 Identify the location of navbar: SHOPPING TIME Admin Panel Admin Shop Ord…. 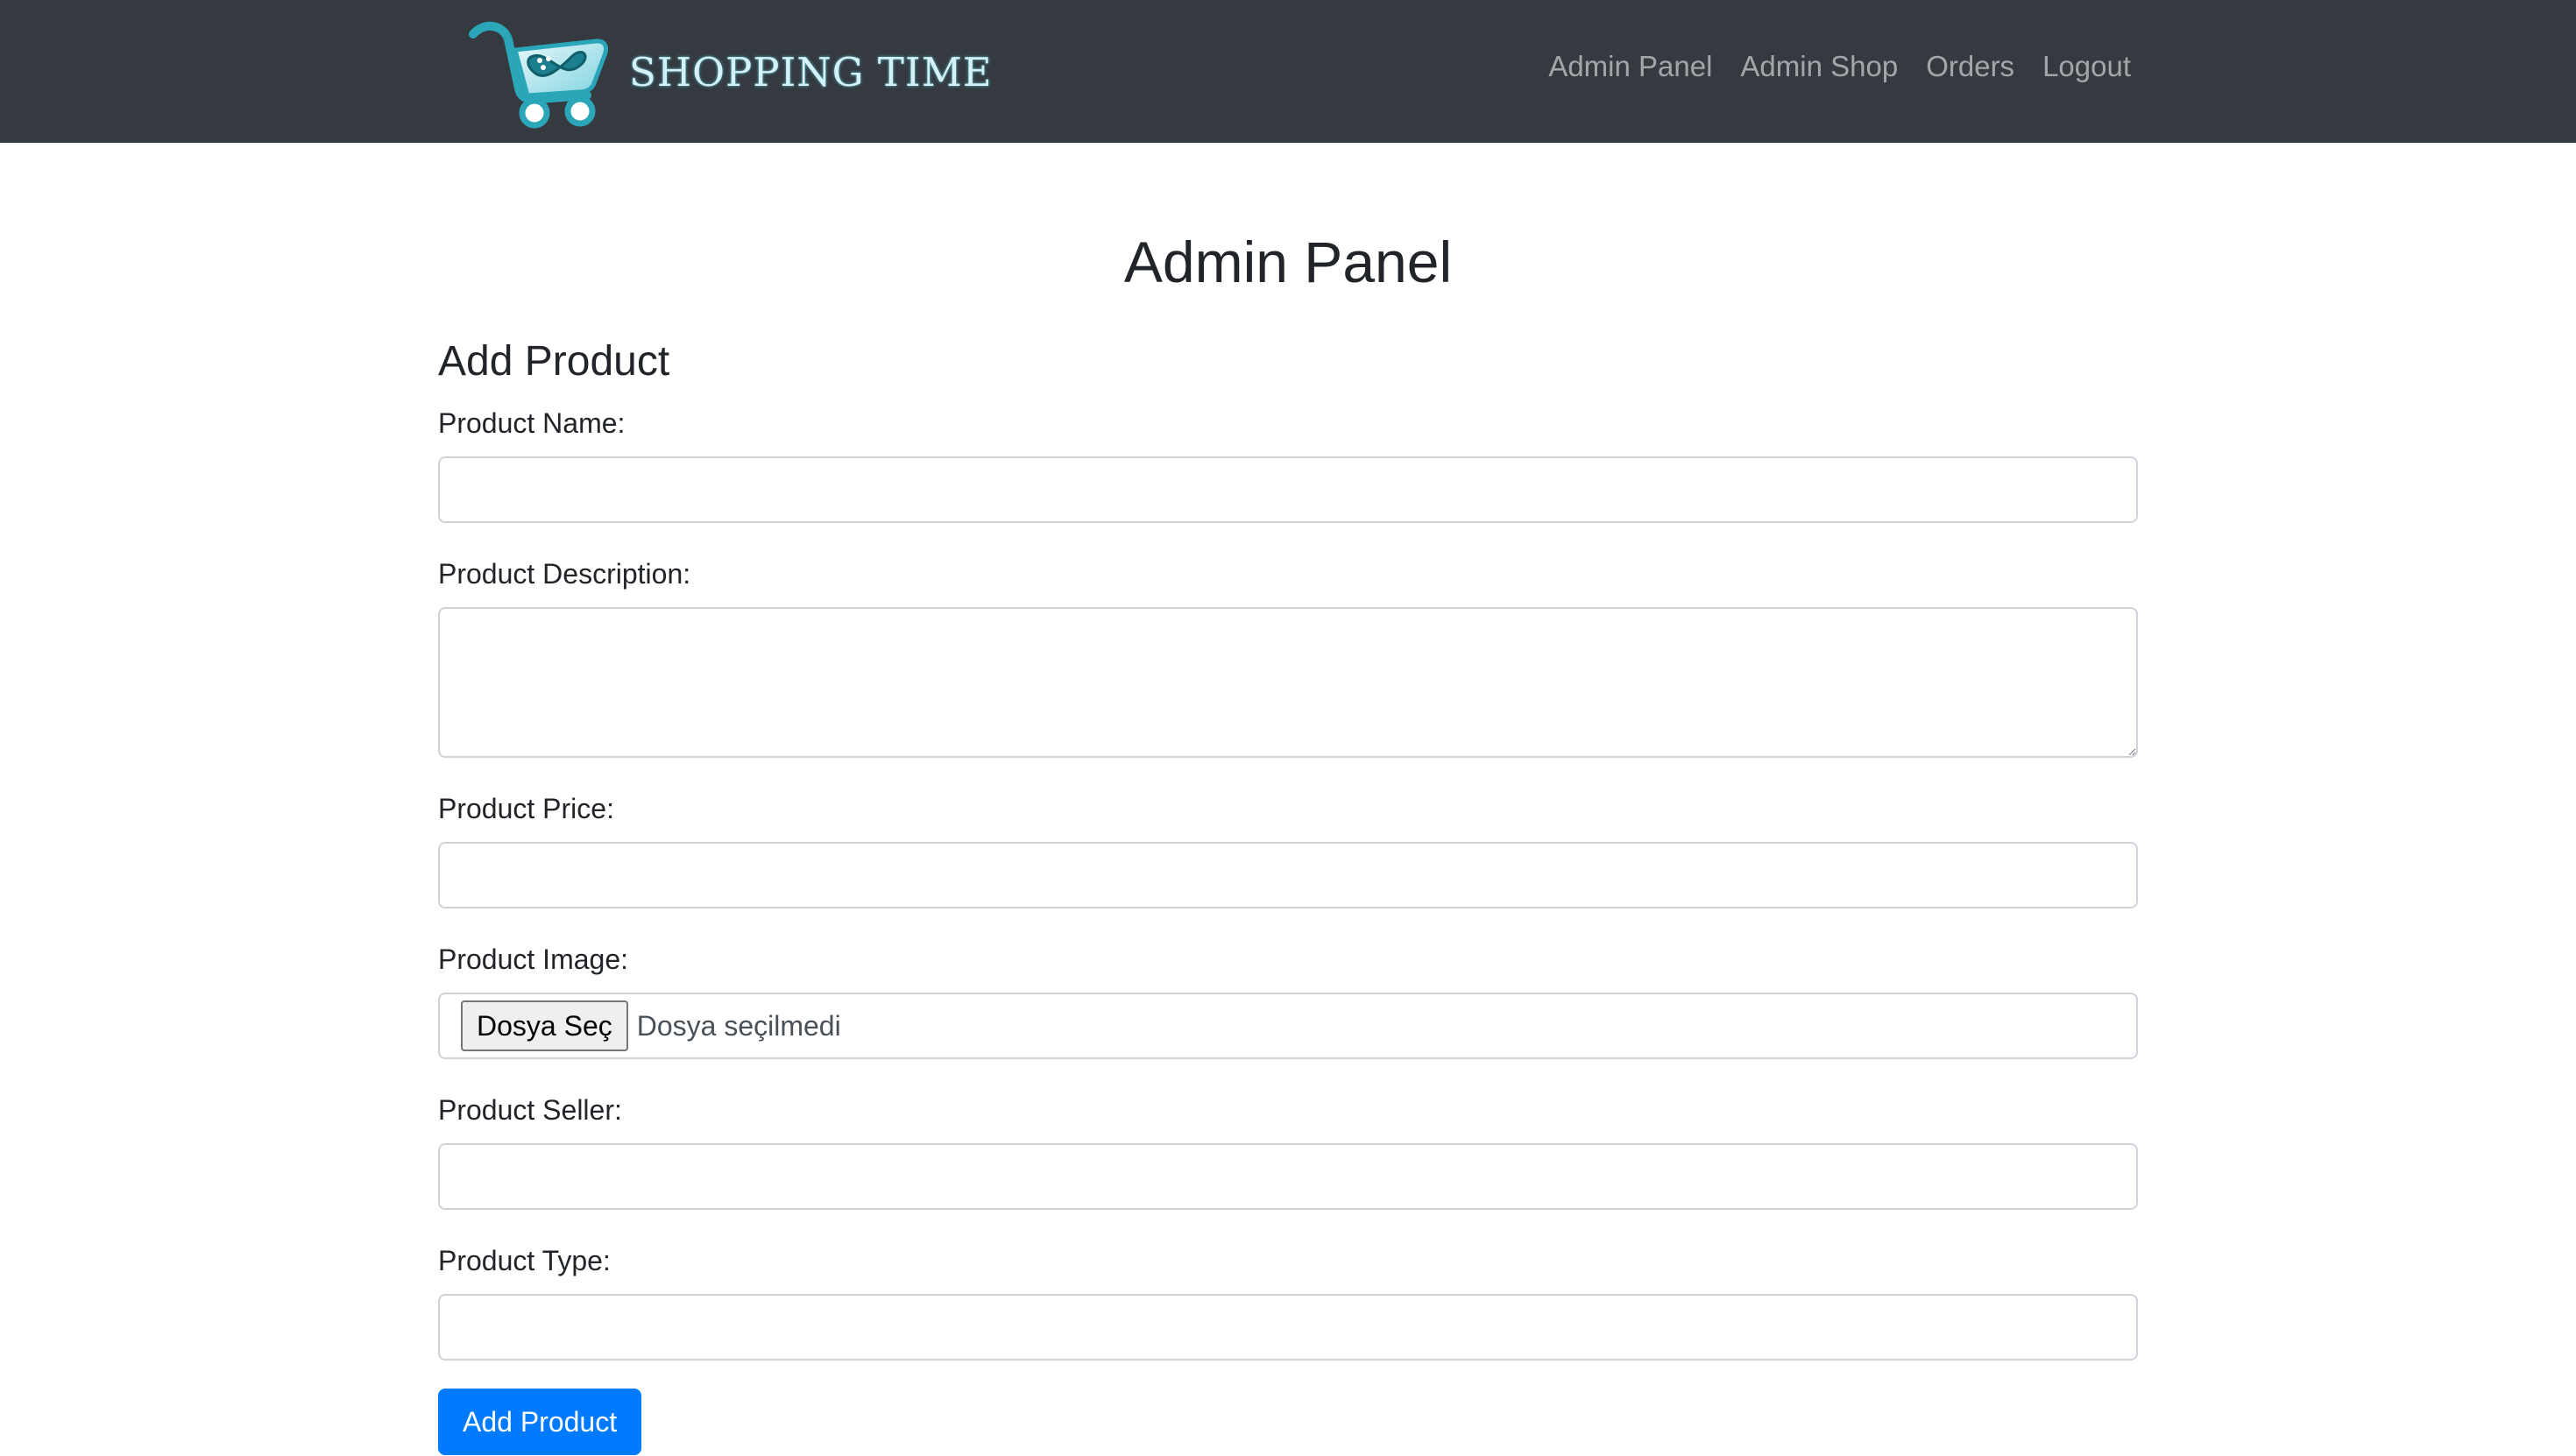
(1288, 71).